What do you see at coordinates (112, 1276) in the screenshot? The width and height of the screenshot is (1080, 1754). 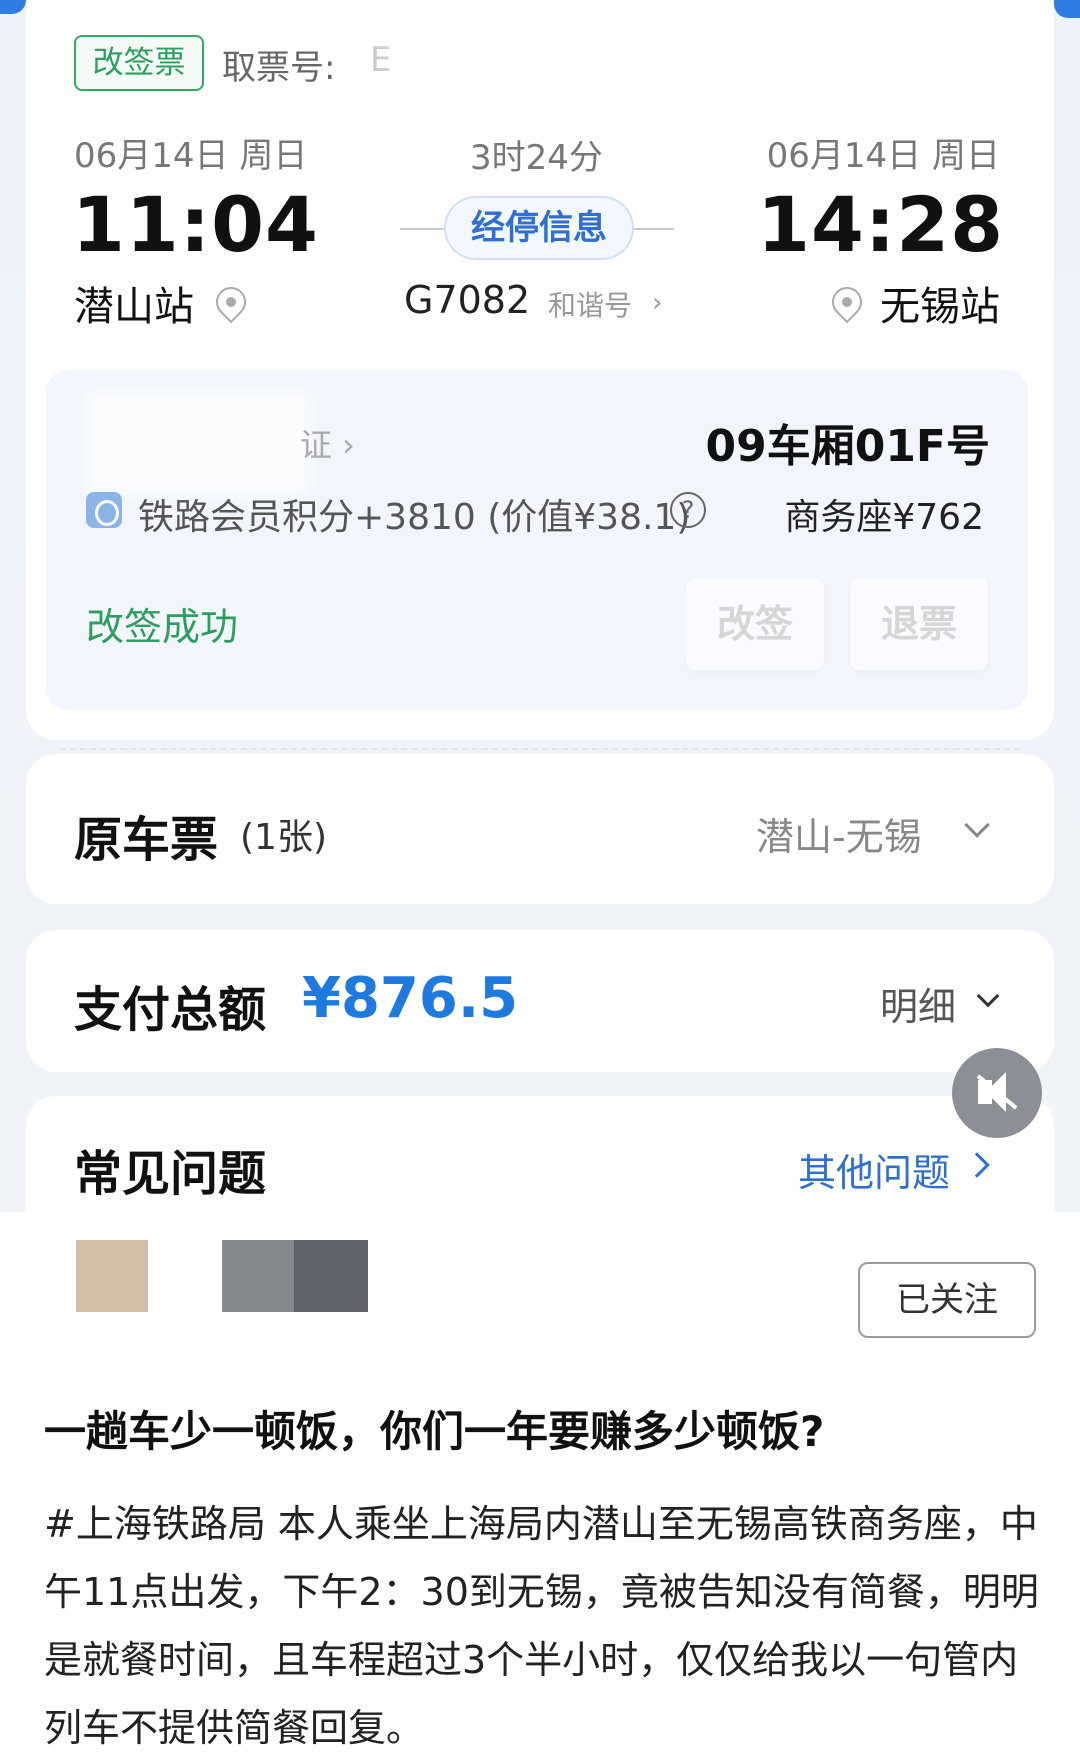 I see `avatar` at bounding box center [112, 1276].